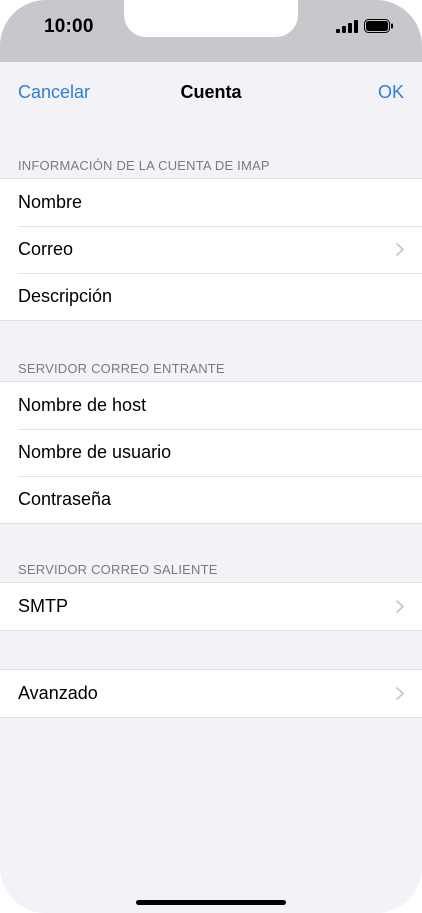 Image resolution: width=422 pixels, height=913 pixels. I want to click on row-label: Nombre de usuario, so click(95, 452).